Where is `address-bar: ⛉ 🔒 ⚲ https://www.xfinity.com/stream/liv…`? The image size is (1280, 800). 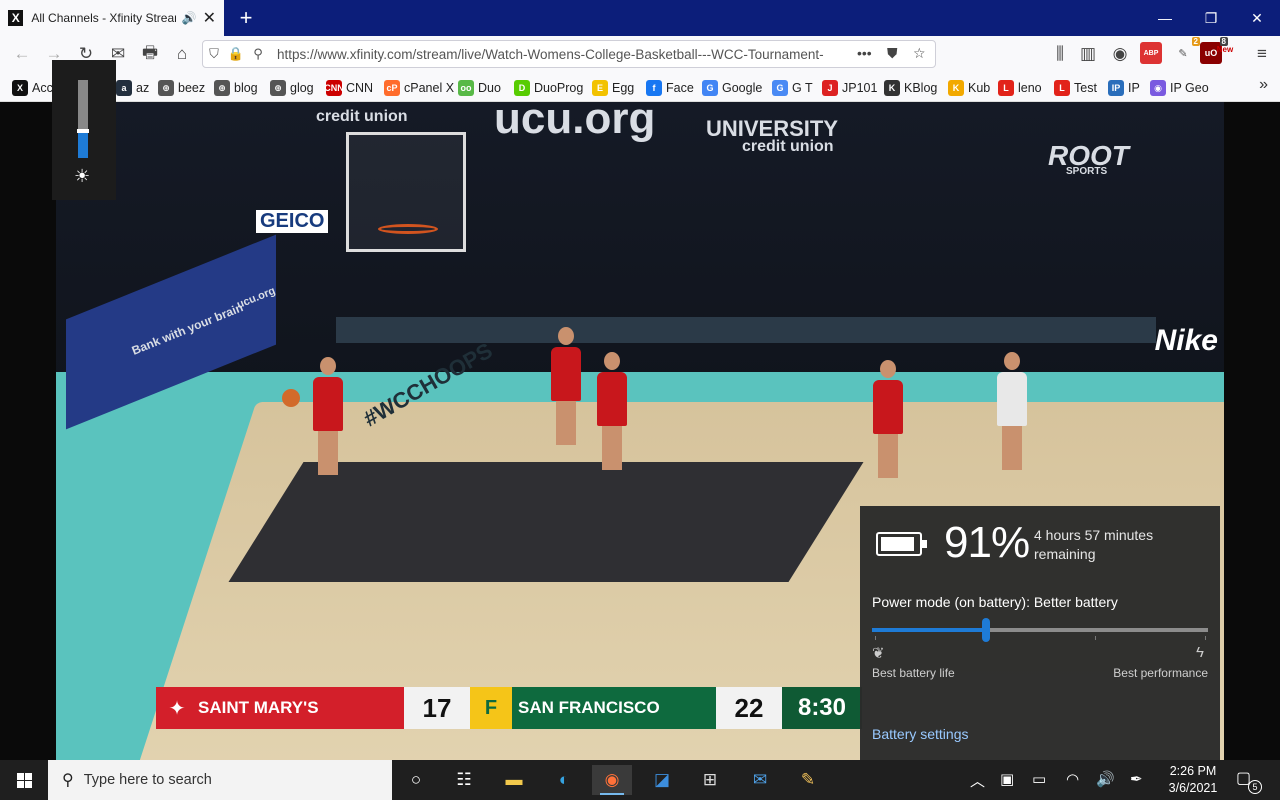
address-bar: ⛉ 🔒 ⚲ https://www.xfinity.com/stream/liv… is located at coordinates (569, 54).